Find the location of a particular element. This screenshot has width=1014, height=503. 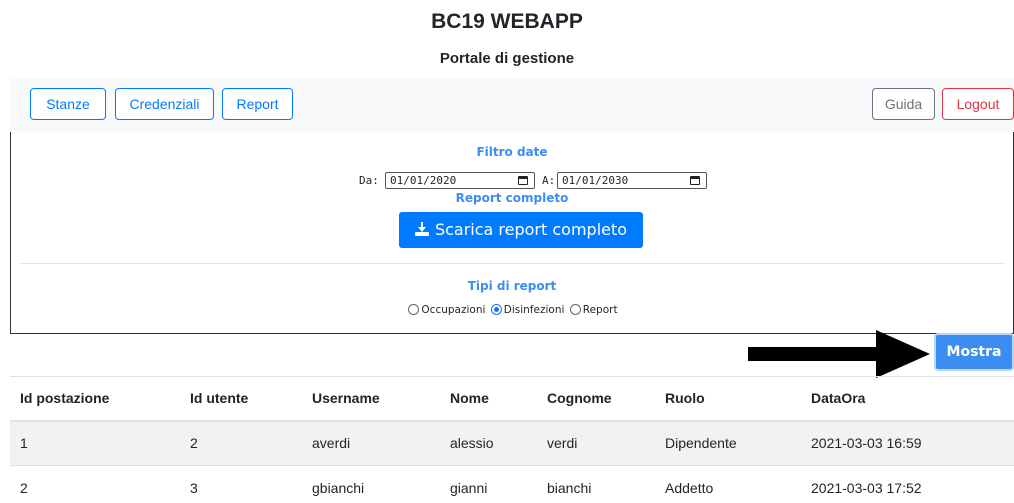

radio-disinfezioni-label: Disinfezioni is located at coordinates (534, 310).